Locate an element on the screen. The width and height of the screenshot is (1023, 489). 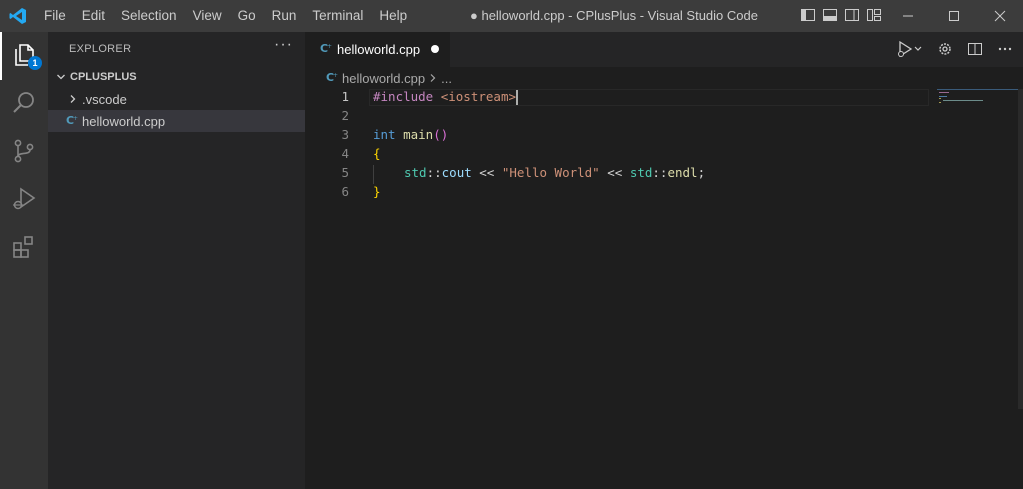
explorer-badge: 1 is located at coordinates (35, 63).